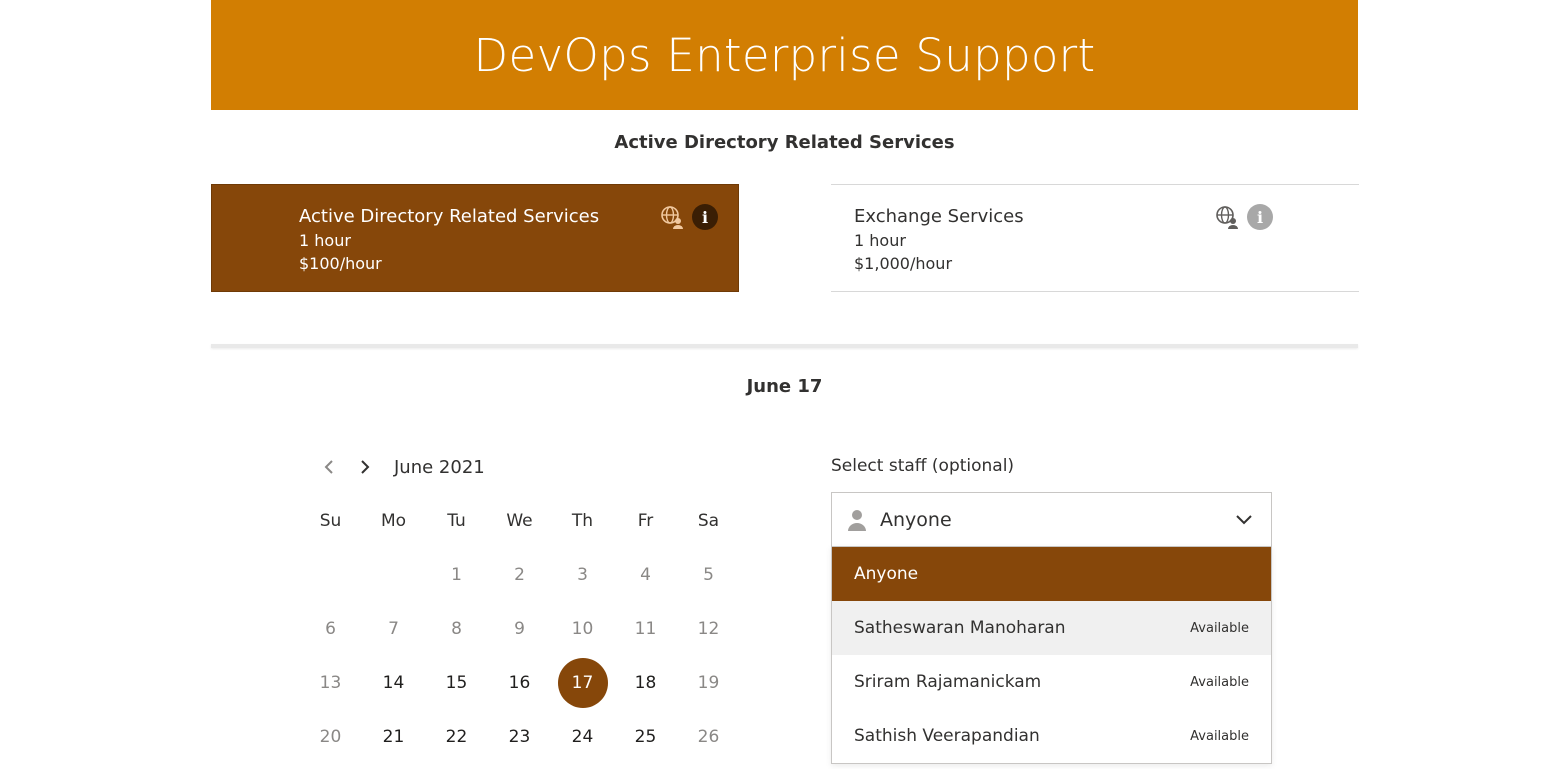 This screenshot has height=769, width=1568. What do you see at coordinates (645, 575) in the screenshot?
I see `calendar-day: 4` at bounding box center [645, 575].